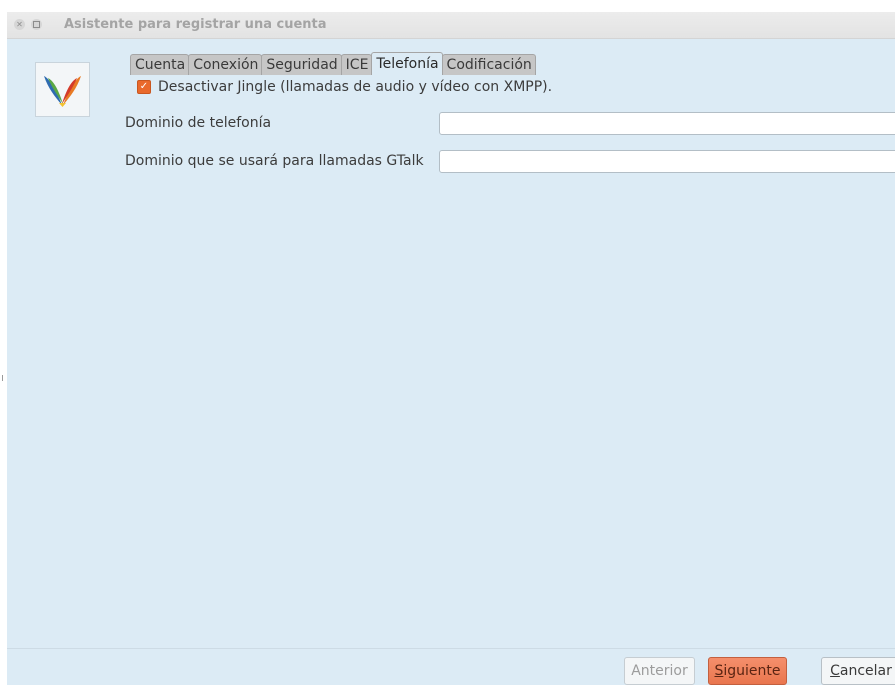 The image size is (895, 685). What do you see at coordinates (752, 671) in the screenshot?
I see `next-label: iguiente` at bounding box center [752, 671].